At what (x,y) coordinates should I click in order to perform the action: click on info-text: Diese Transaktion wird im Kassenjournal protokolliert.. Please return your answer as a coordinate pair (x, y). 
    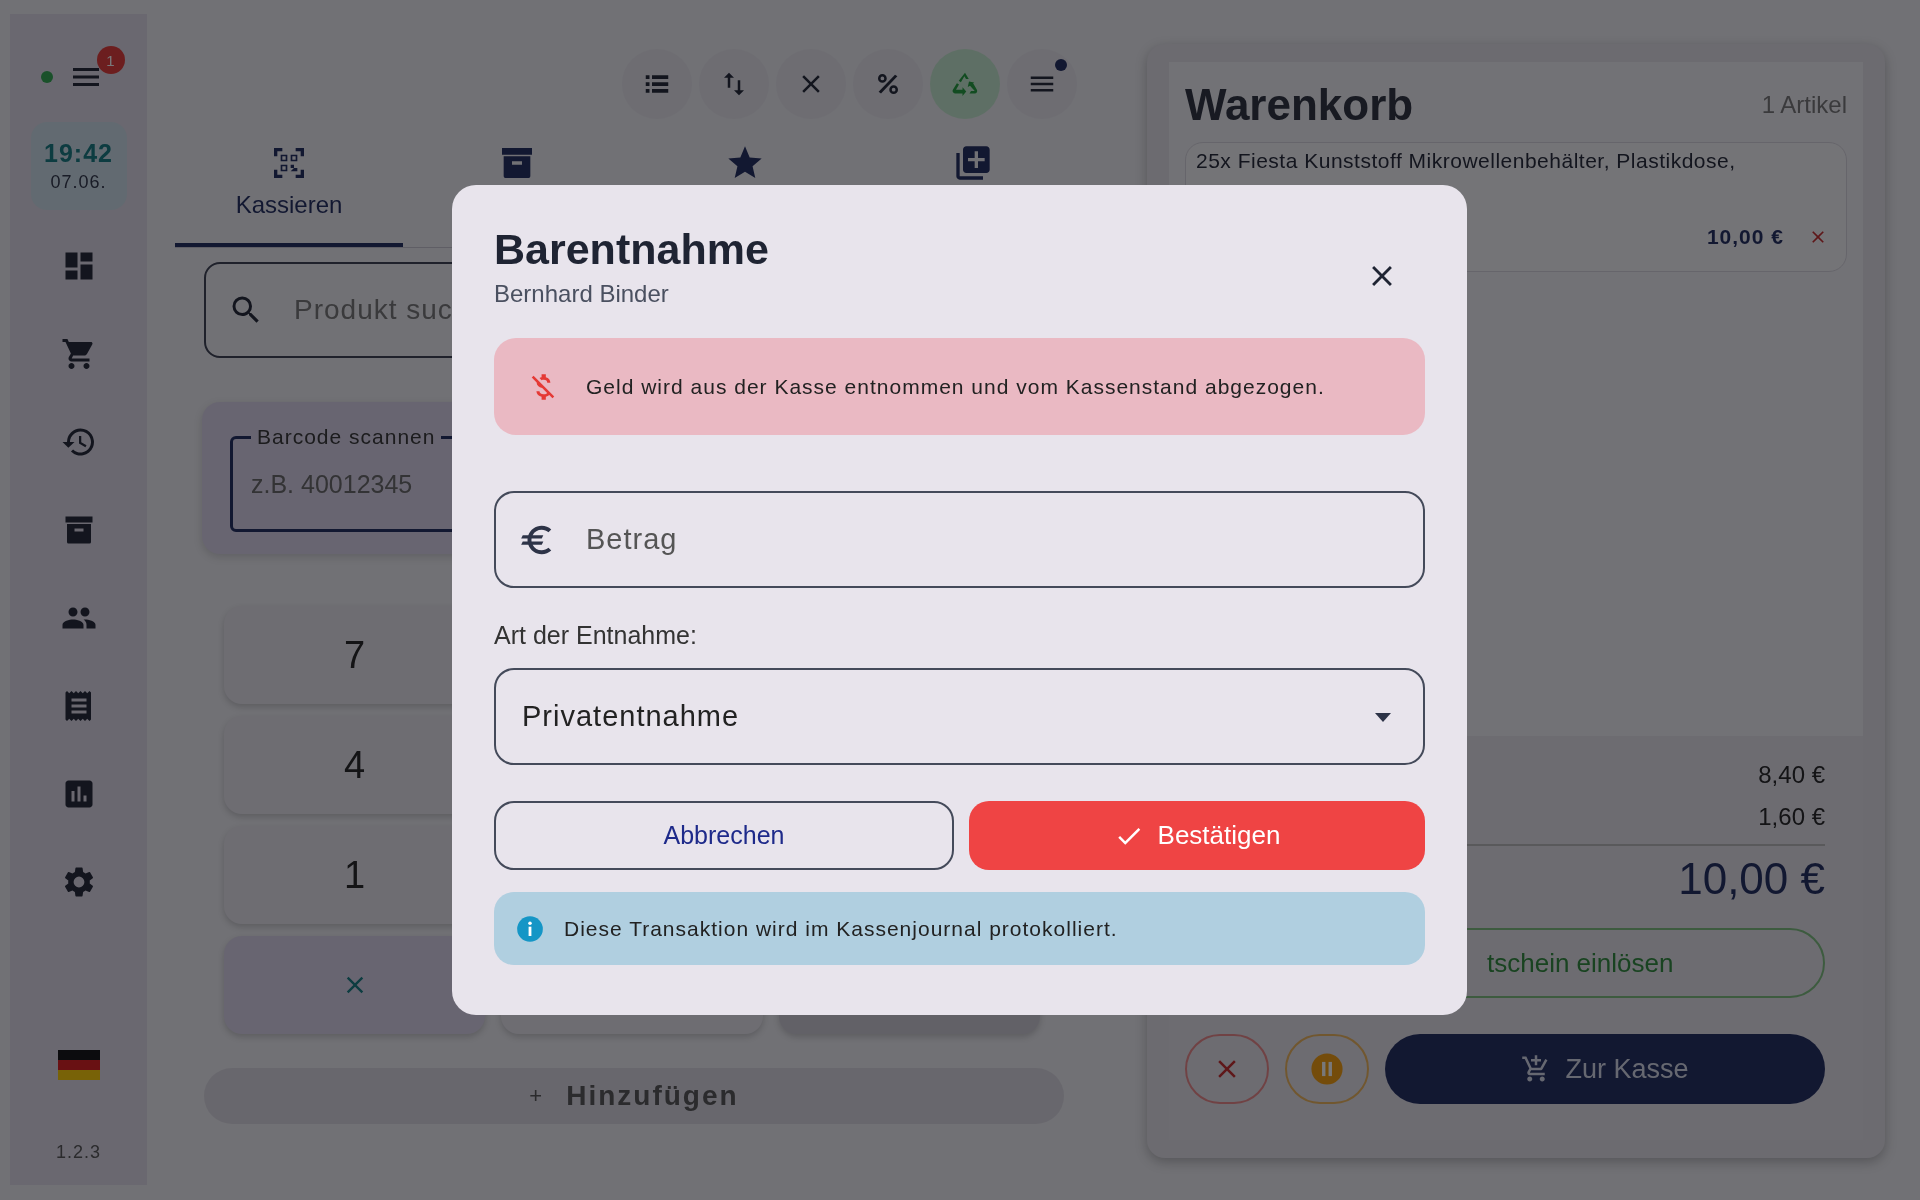
    Looking at the image, I should click on (841, 928).